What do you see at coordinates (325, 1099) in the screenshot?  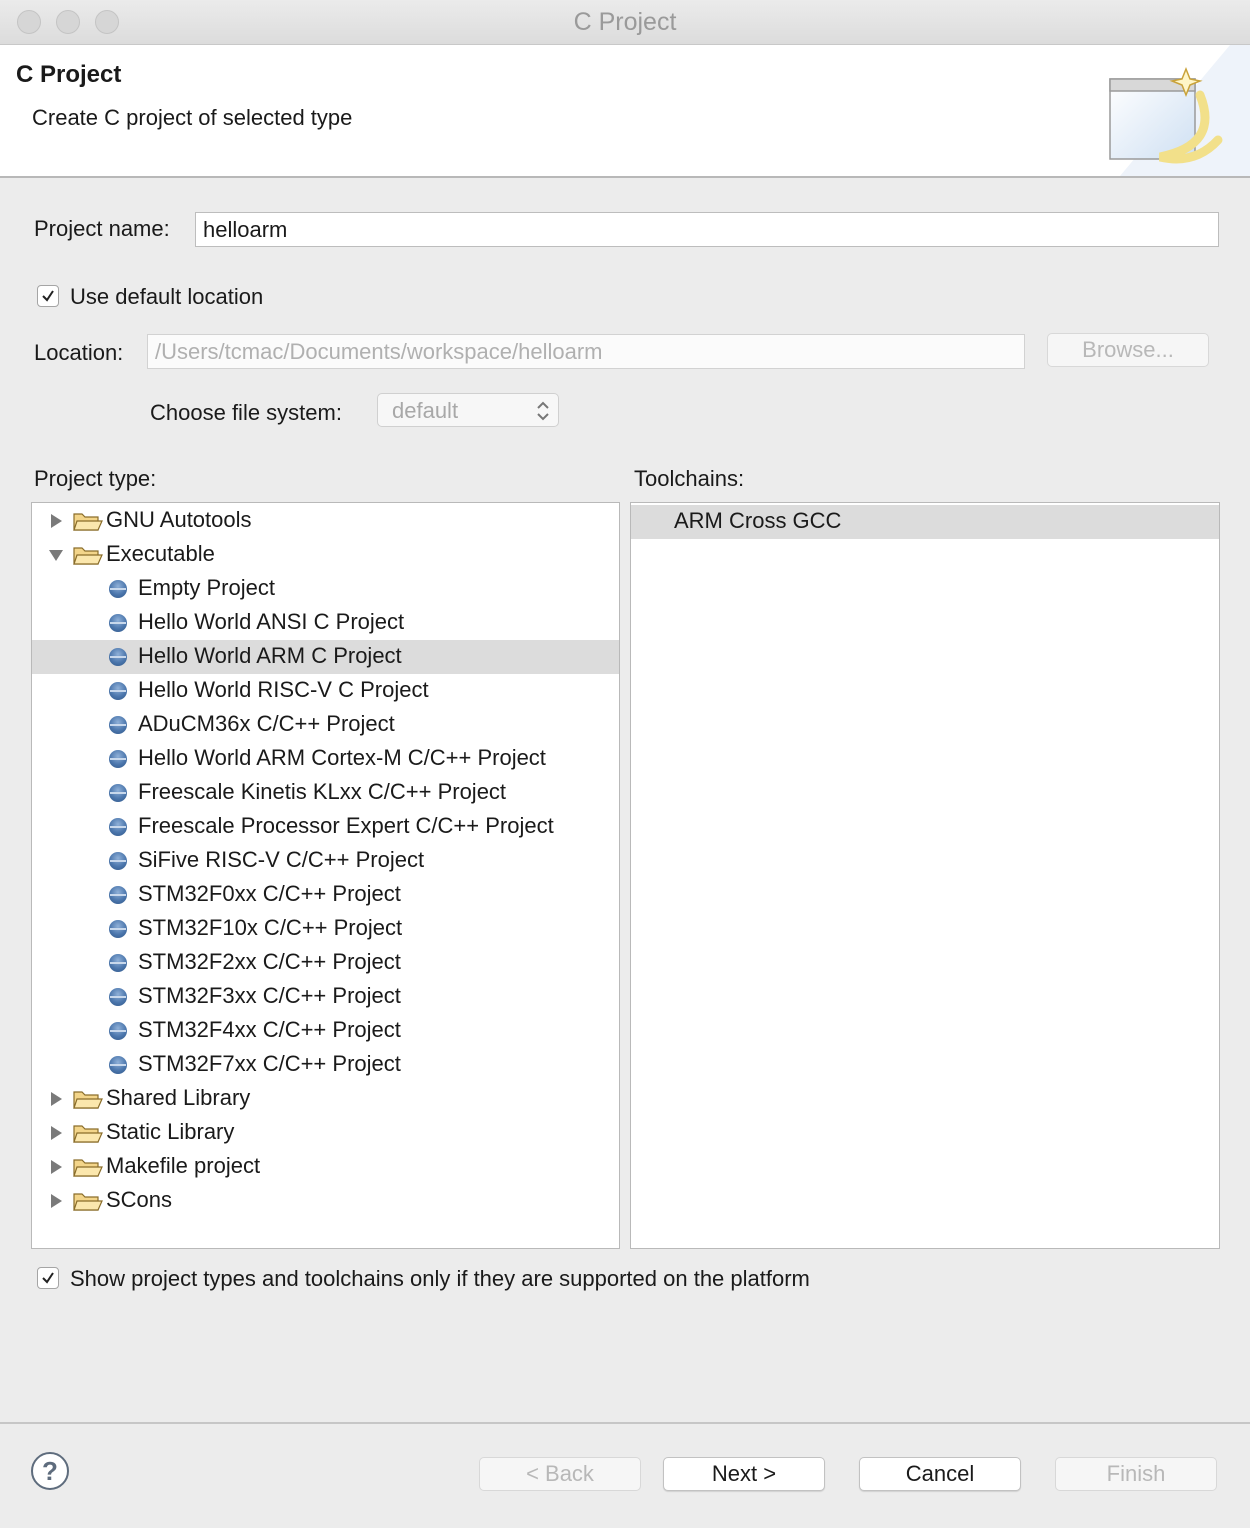 I see `tree-folder-shared-library: Shared Library` at bounding box center [325, 1099].